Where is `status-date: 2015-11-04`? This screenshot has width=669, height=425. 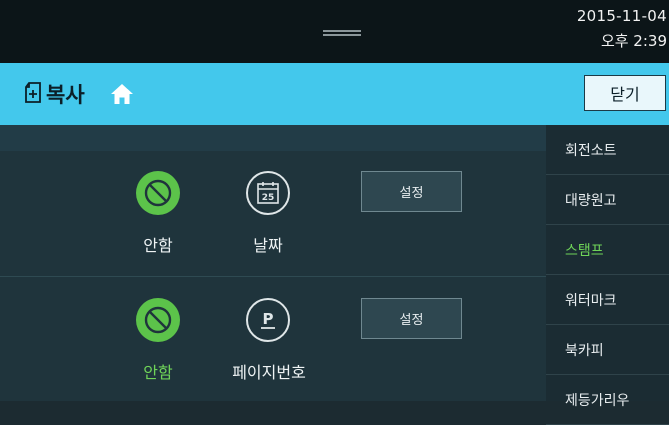
status-date: 2015-11-04 is located at coordinates (621, 16).